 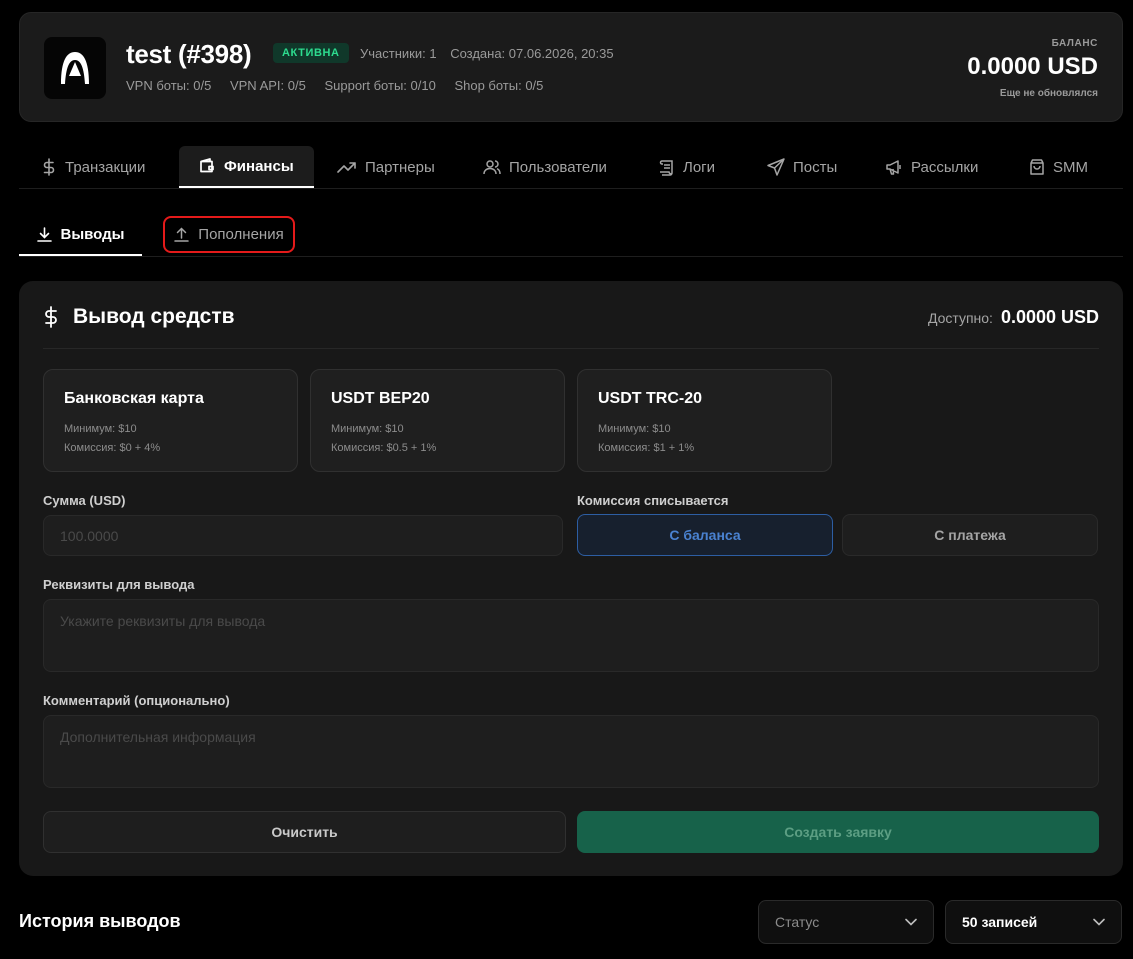 What do you see at coordinates (44, 234) in the screenshot?
I see `download-icon` at bounding box center [44, 234].